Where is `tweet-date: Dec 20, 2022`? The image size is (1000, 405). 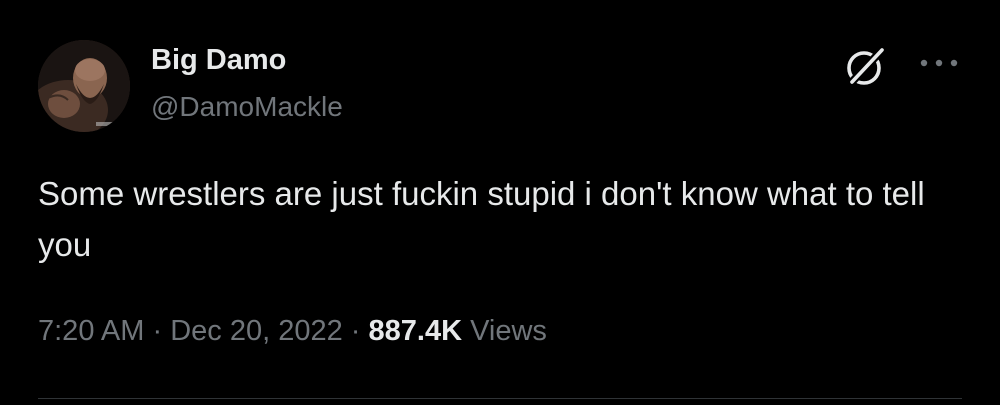 tweet-date: Dec 20, 2022 is located at coordinates (256, 331).